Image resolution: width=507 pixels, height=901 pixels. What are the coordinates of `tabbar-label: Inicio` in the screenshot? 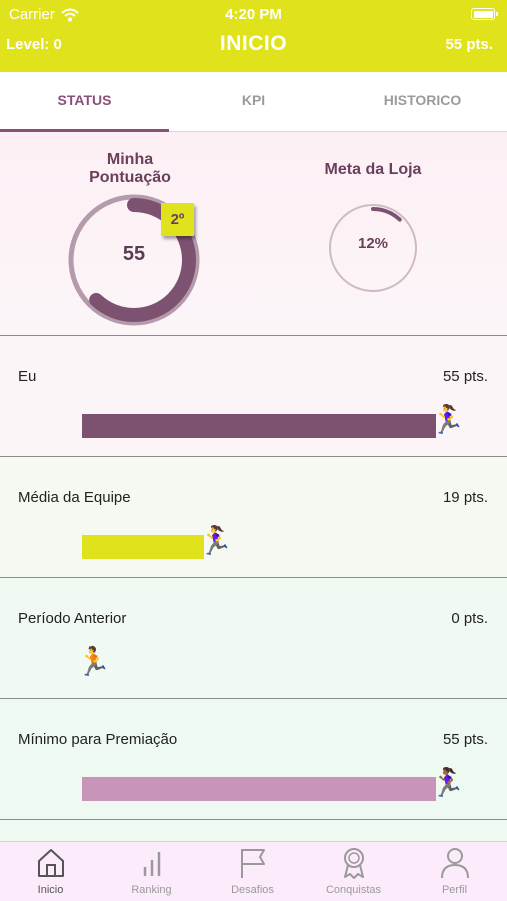 It's located at (50, 890).